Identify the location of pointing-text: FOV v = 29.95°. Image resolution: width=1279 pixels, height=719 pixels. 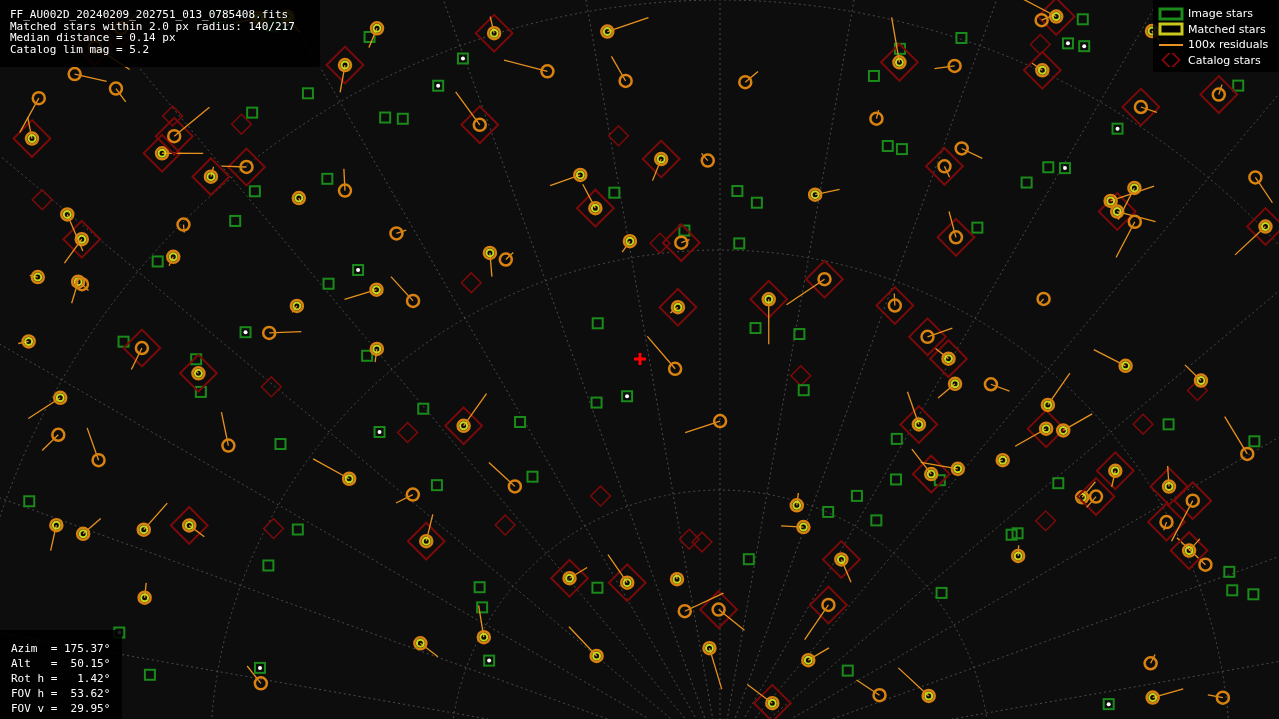
(61, 708).